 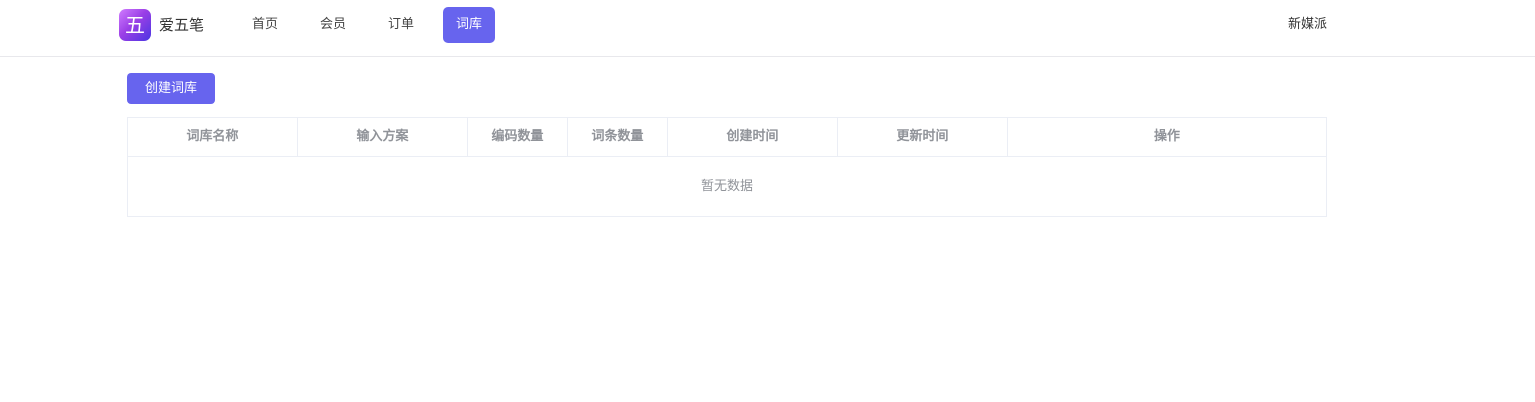 What do you see at coordinates (401, 25) in the screenshot?
I see `nav-item-orders: 订单` at bounding box center [401, 25].